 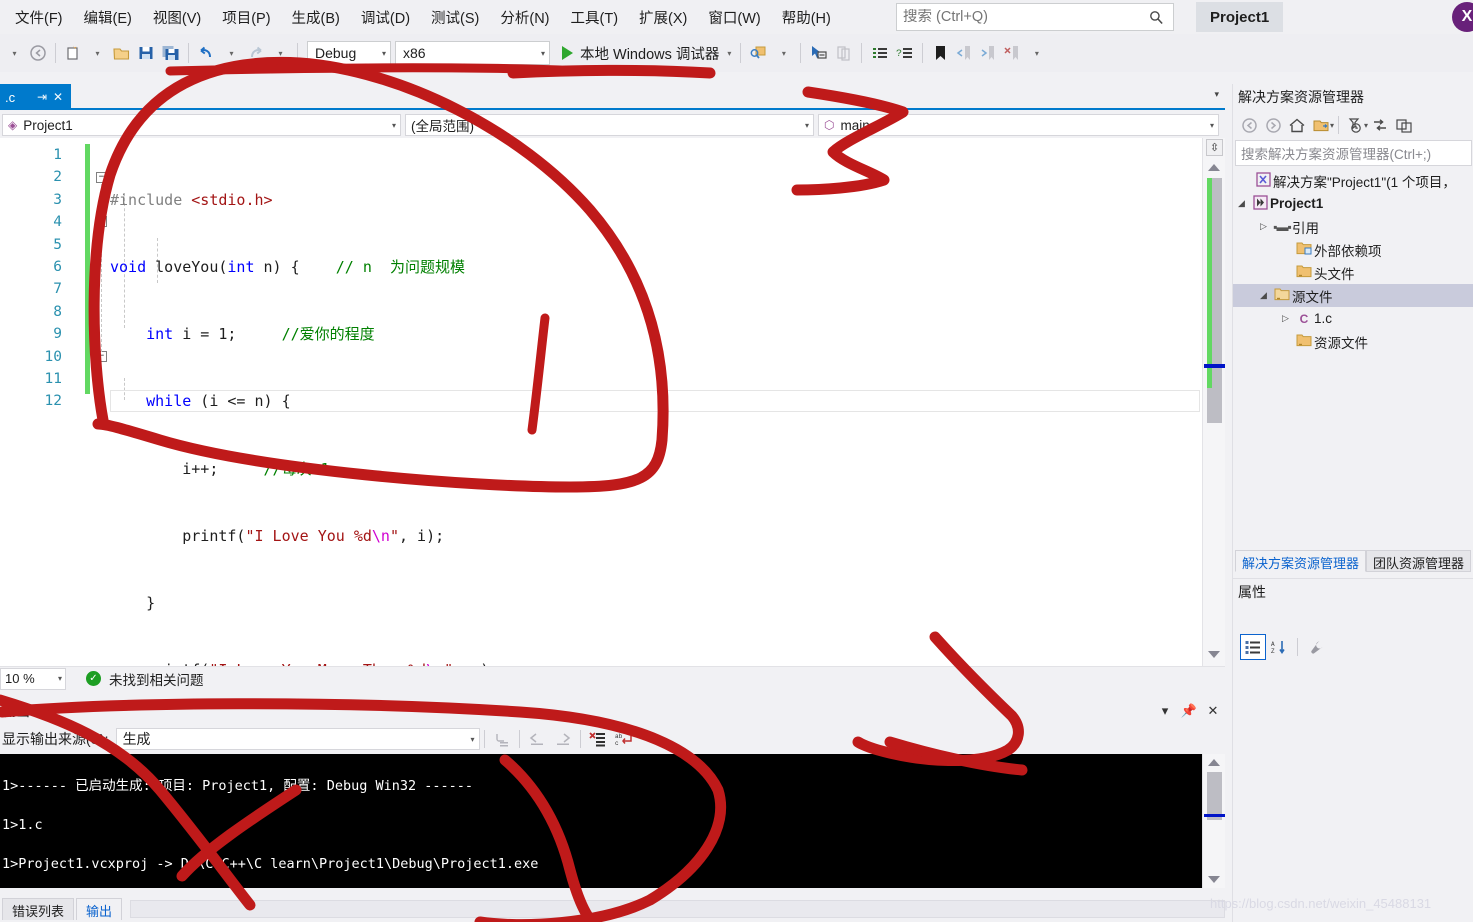 I want to click on redo-icon, so click(x=255, y=53).